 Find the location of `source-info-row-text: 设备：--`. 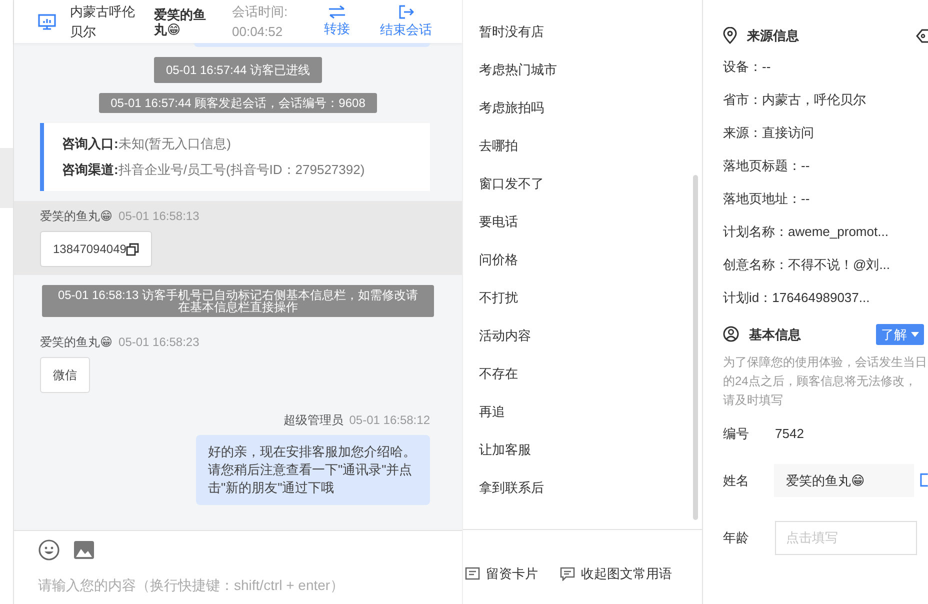

source-info-row-text: 设备：-- is located at coordinates (747, 67).